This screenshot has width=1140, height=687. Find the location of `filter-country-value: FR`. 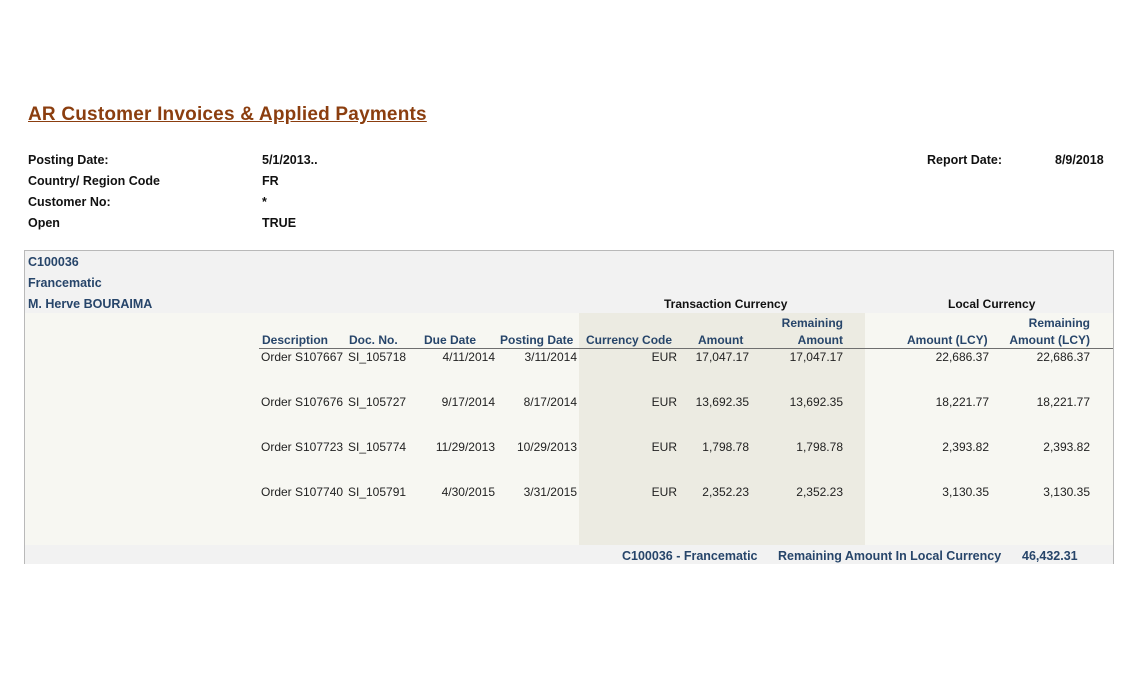

filter-country-value: FR is located at coordinates (270, 181).